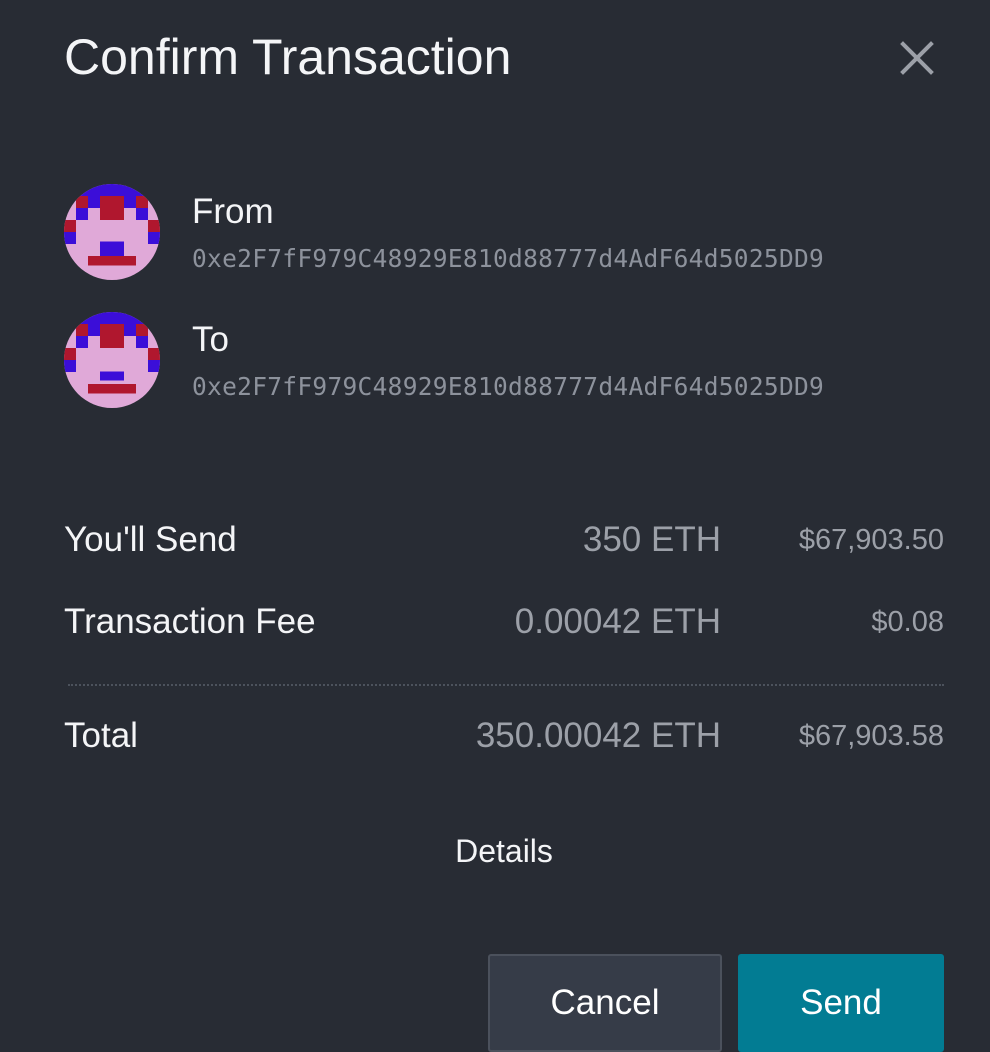 The width and height of the screenshot is (990, 1052). I want to click on to-label: To, so click(210, 339).